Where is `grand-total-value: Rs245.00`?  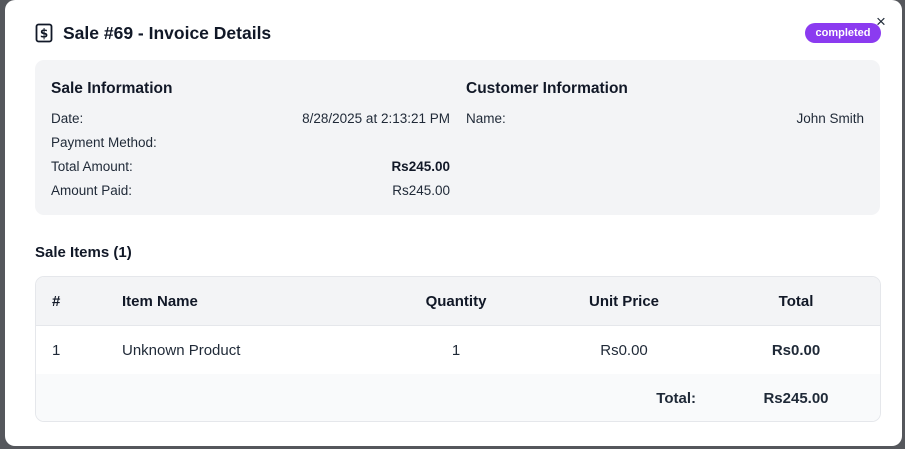 grand-total-value: Rs245.00 is located at coordinates (796, 398).